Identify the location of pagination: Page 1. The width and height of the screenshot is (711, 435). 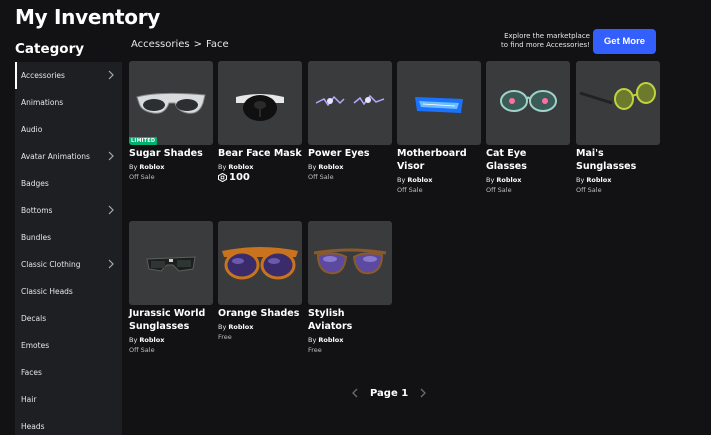
(389, 393).